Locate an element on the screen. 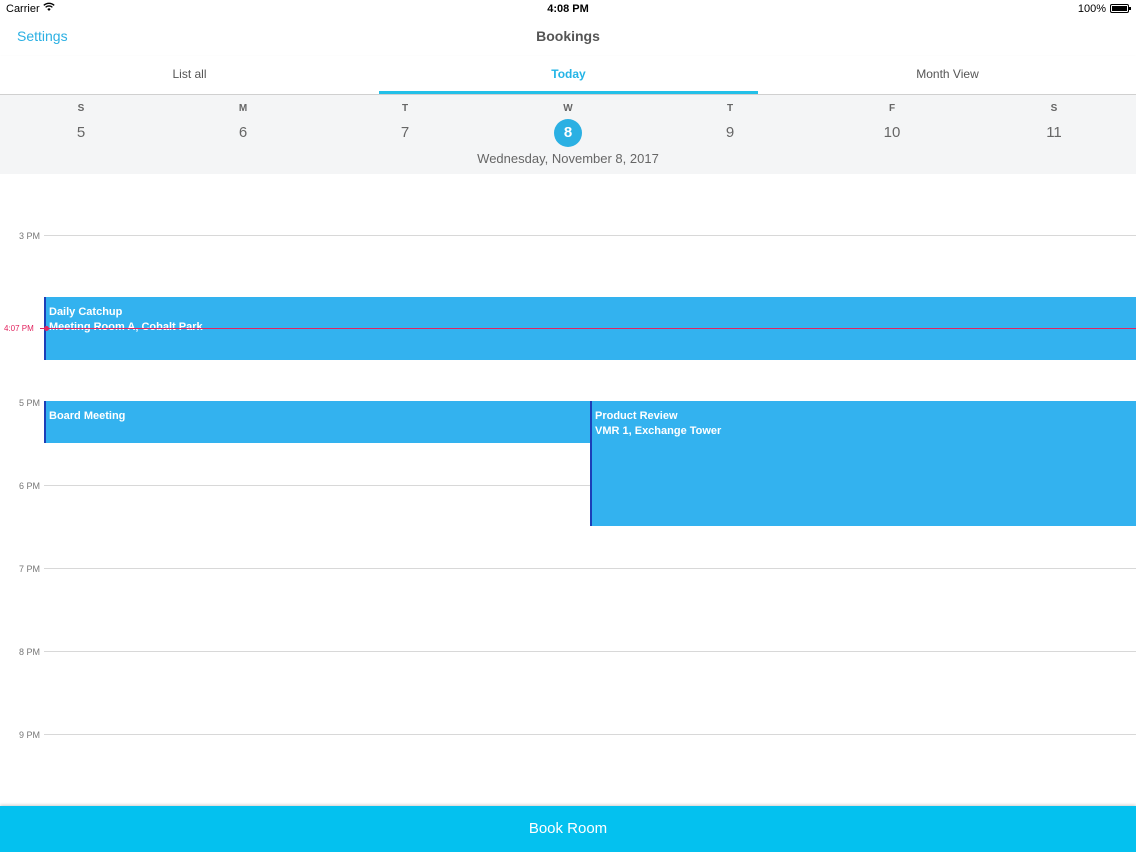 The image size is (1136, 852). tab-month-view: Month View is located at coordinates (947, 75).